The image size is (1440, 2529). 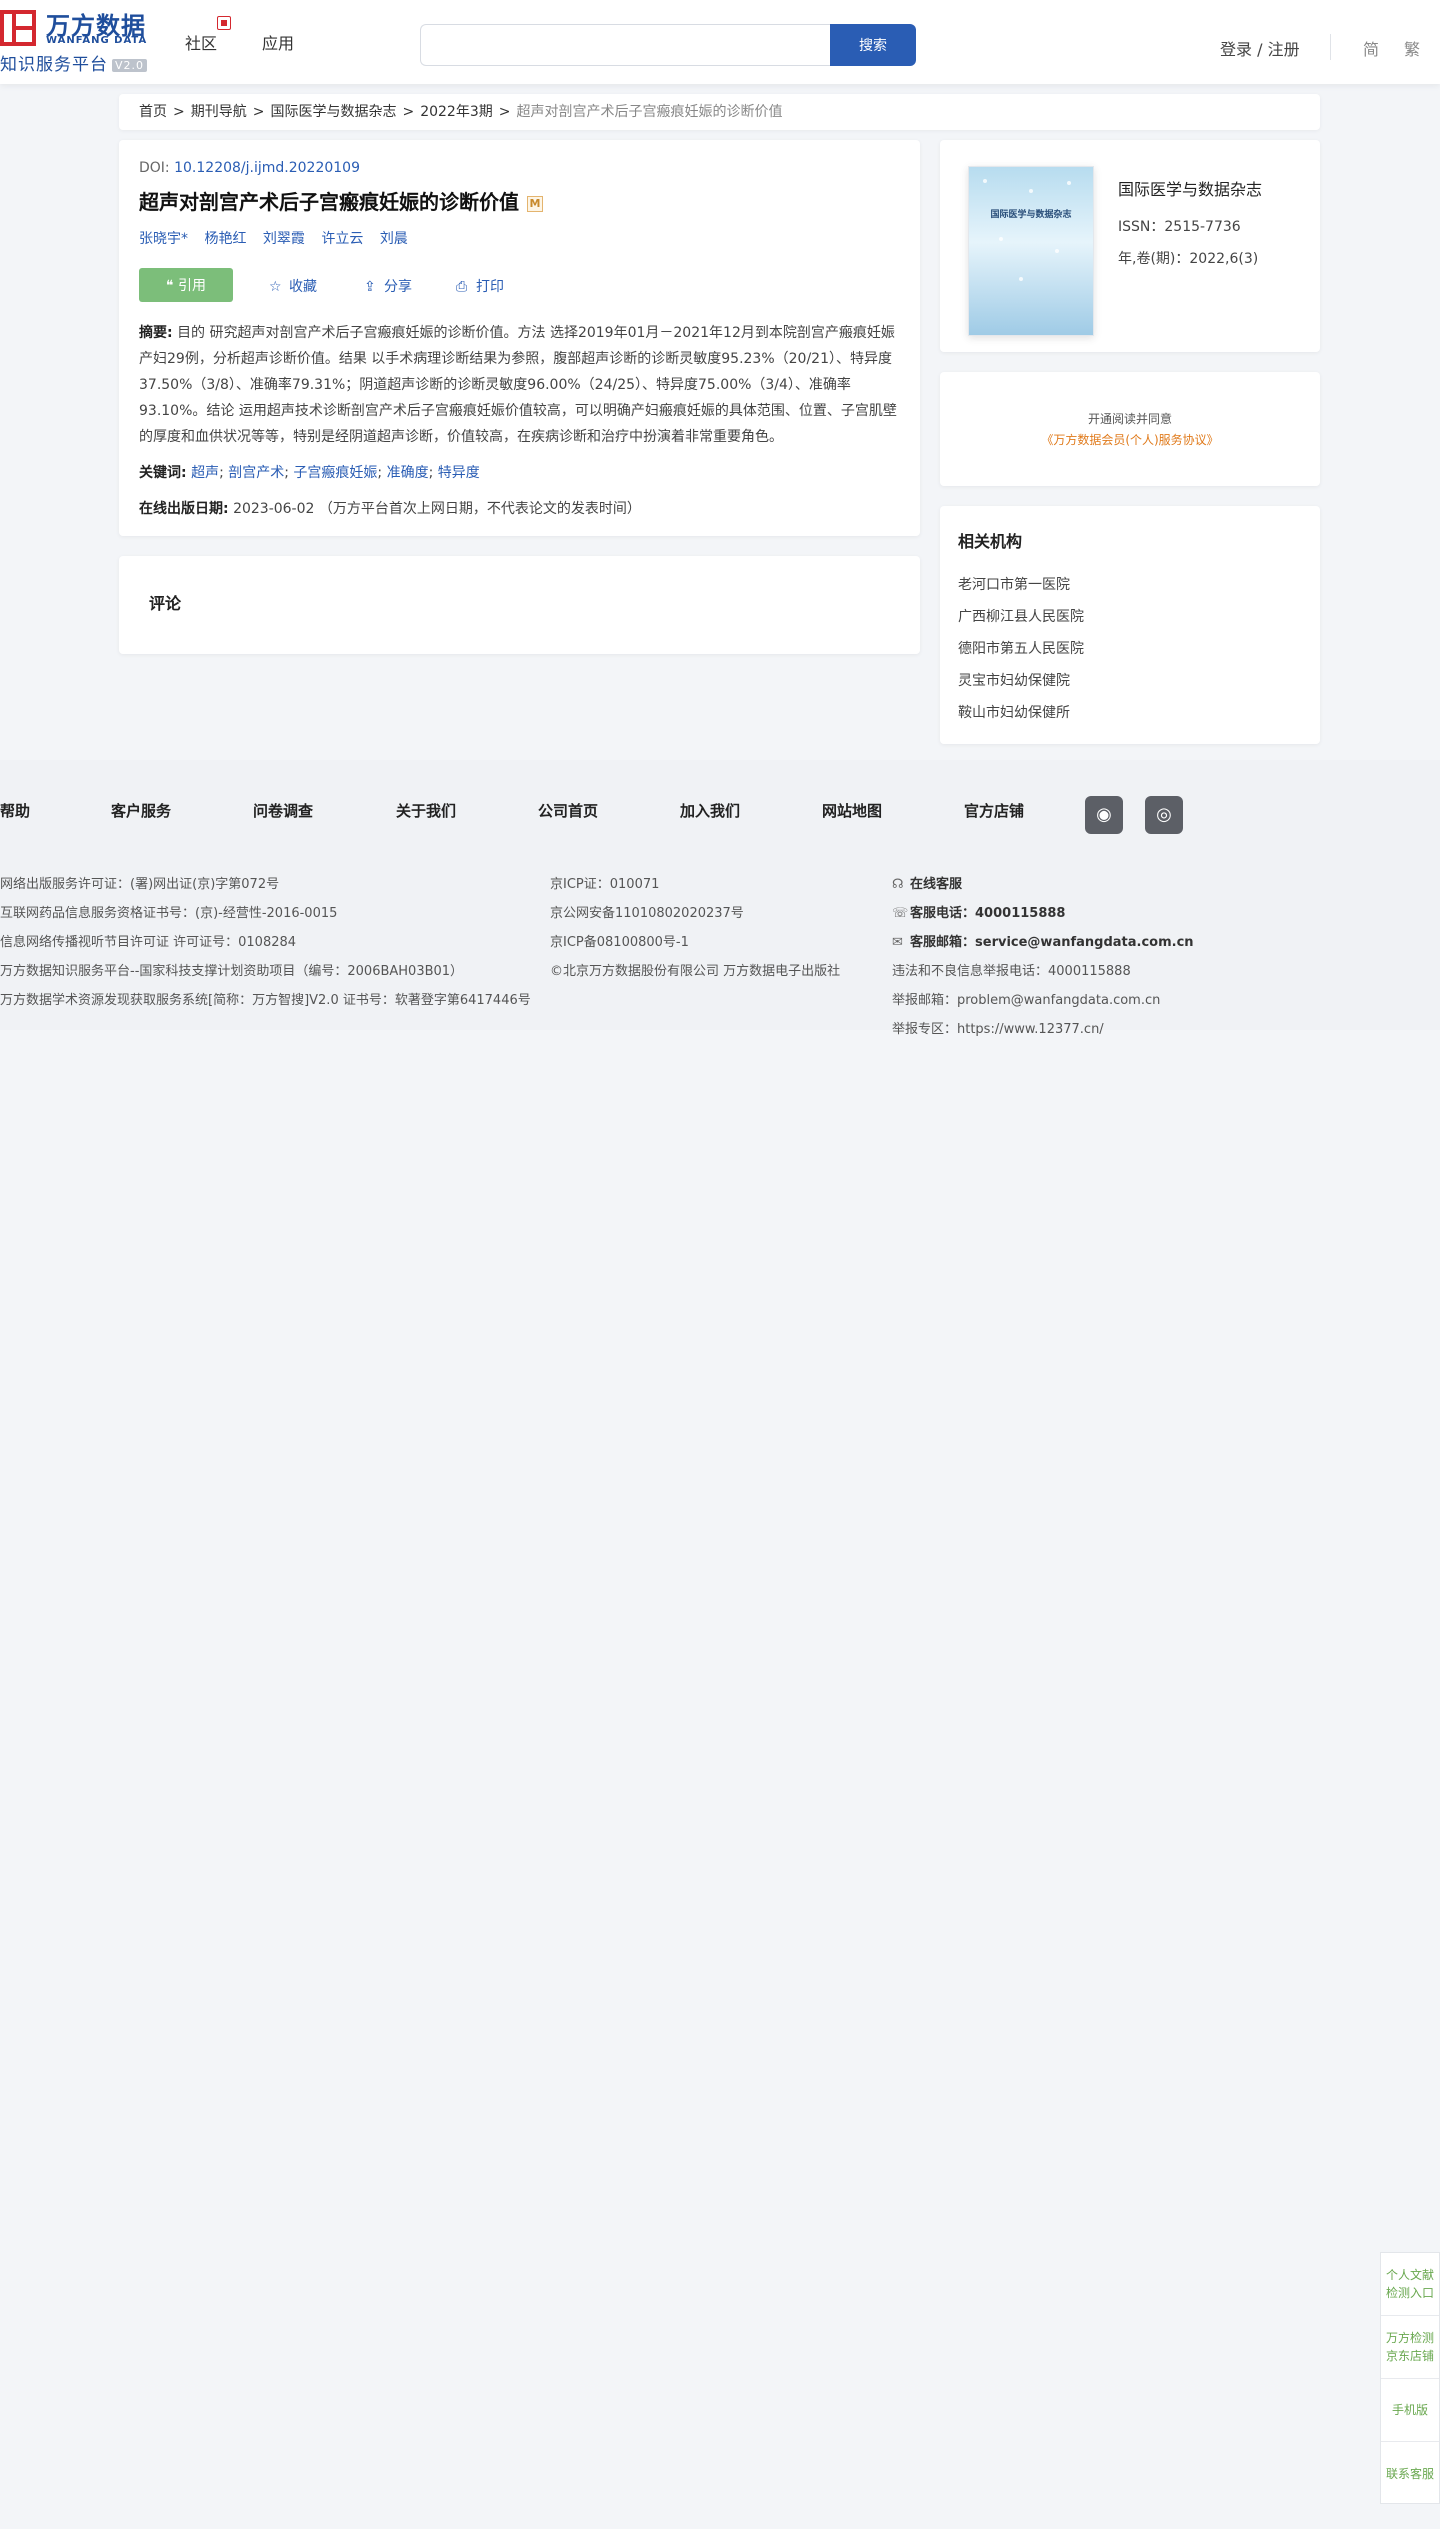 I want to click on breadcrumb-issue: 2022年3期, so click(x=456, y=112).